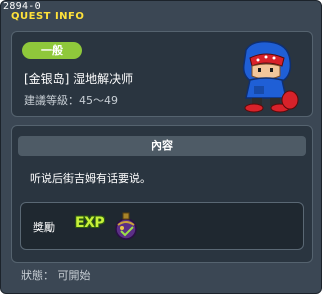 This screenshot has width=322, height=294. I want to click on reward-label: 獎勵, so click(44, 227).